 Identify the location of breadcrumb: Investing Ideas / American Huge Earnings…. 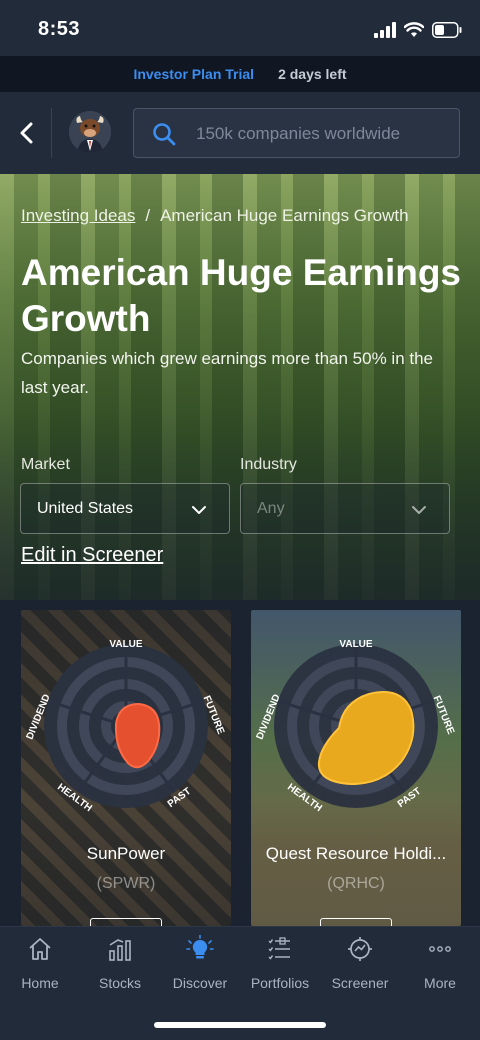
(215, 216).